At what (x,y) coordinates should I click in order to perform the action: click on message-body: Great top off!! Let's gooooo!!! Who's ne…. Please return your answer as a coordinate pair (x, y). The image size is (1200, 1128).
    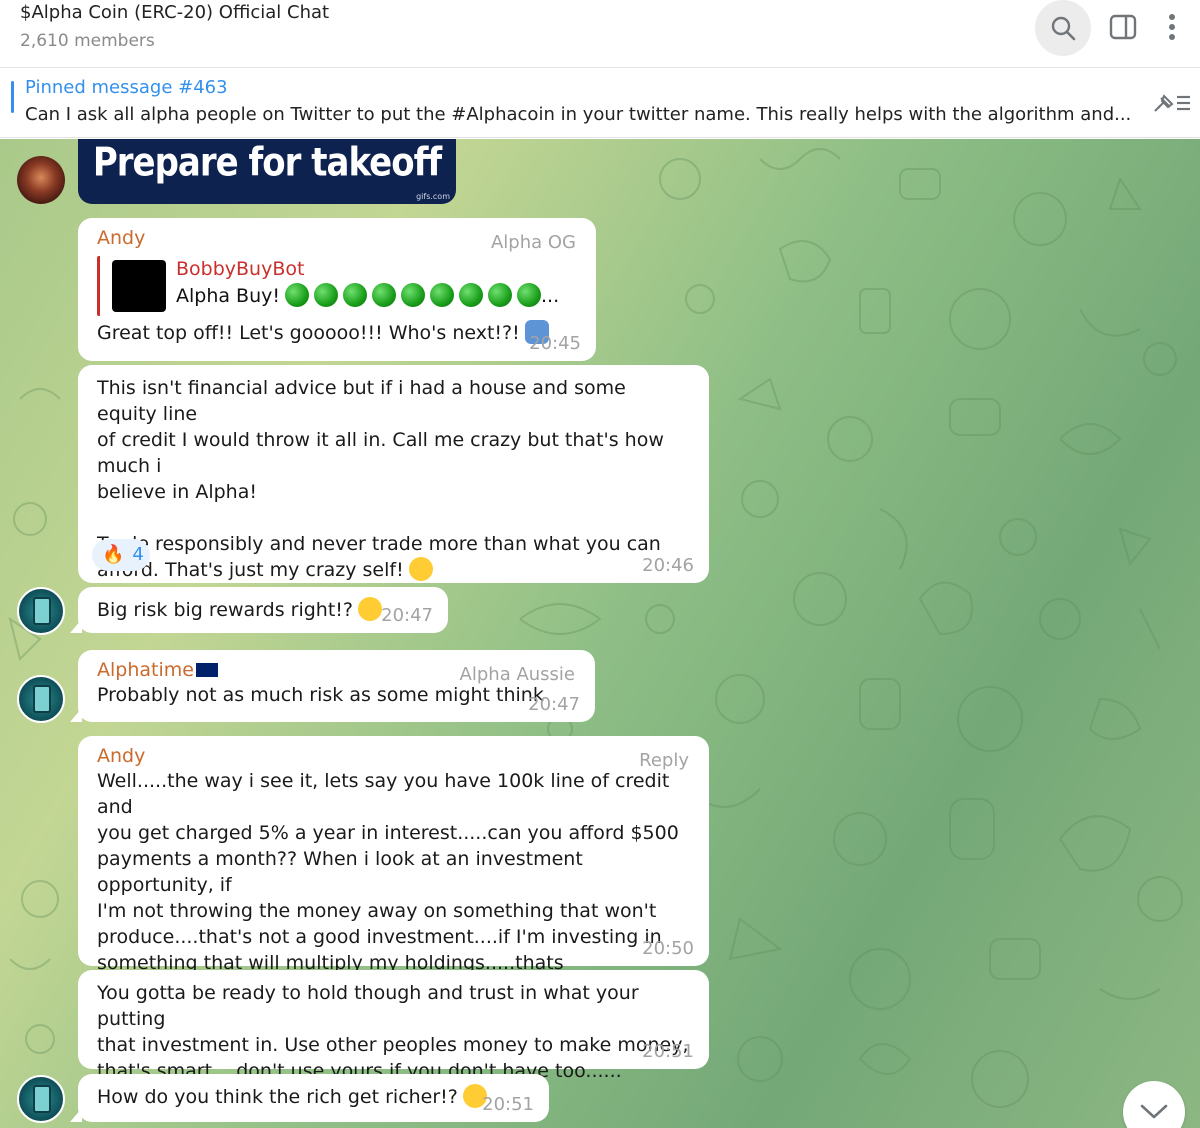
    Looking at the image, I should click on (308, 333).